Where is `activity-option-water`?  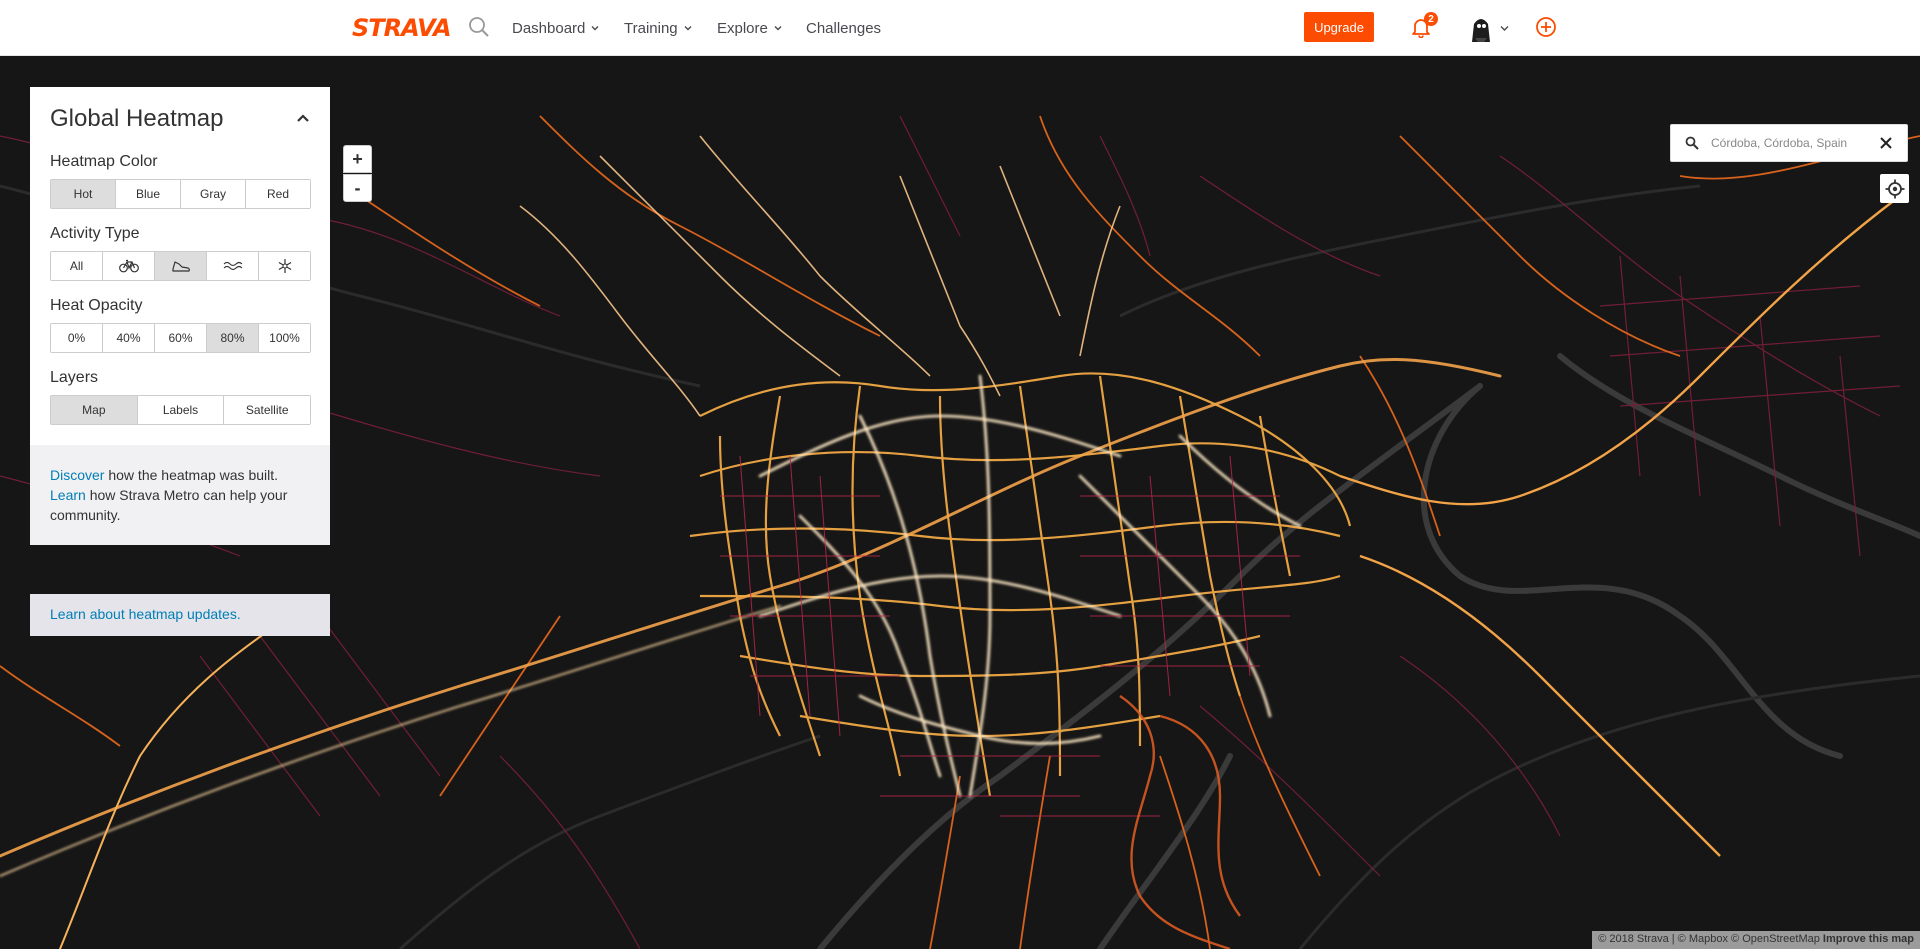 activity-option-water is located at coordinates (233, 266).